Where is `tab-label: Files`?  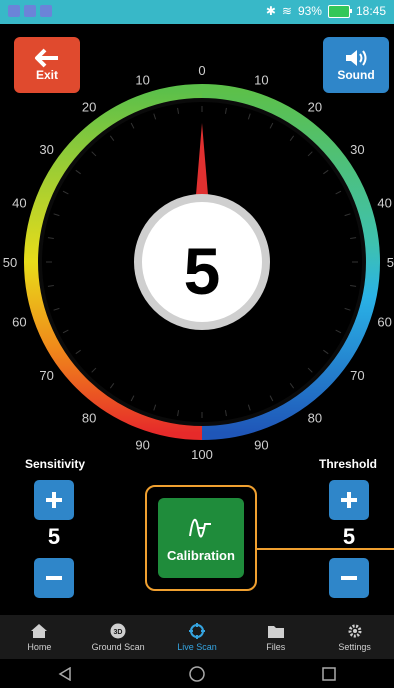 tab-label: Files is located at coordinates (276, 646).